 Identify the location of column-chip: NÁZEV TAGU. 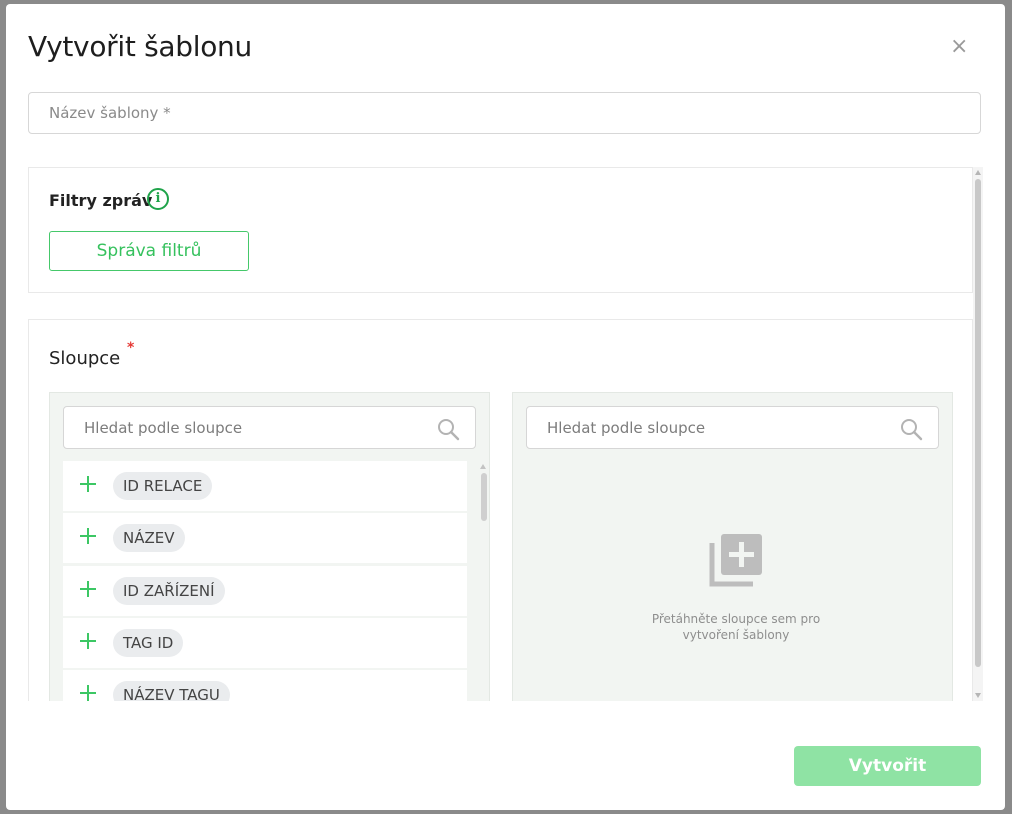
(171, 691).